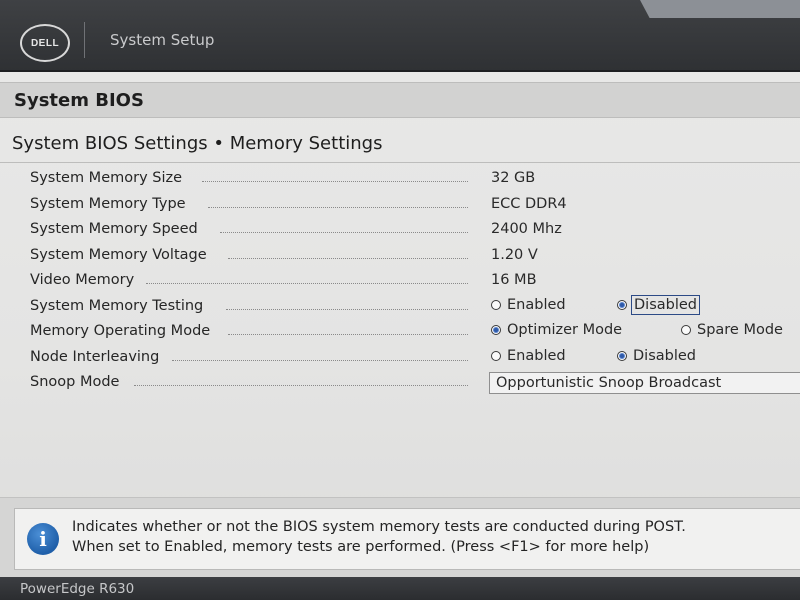 The image size is (800, 600). What do you see at coordinates (43, 539) in the screenshot?
I see `info-icon: i` at bounding box center [43, 539].